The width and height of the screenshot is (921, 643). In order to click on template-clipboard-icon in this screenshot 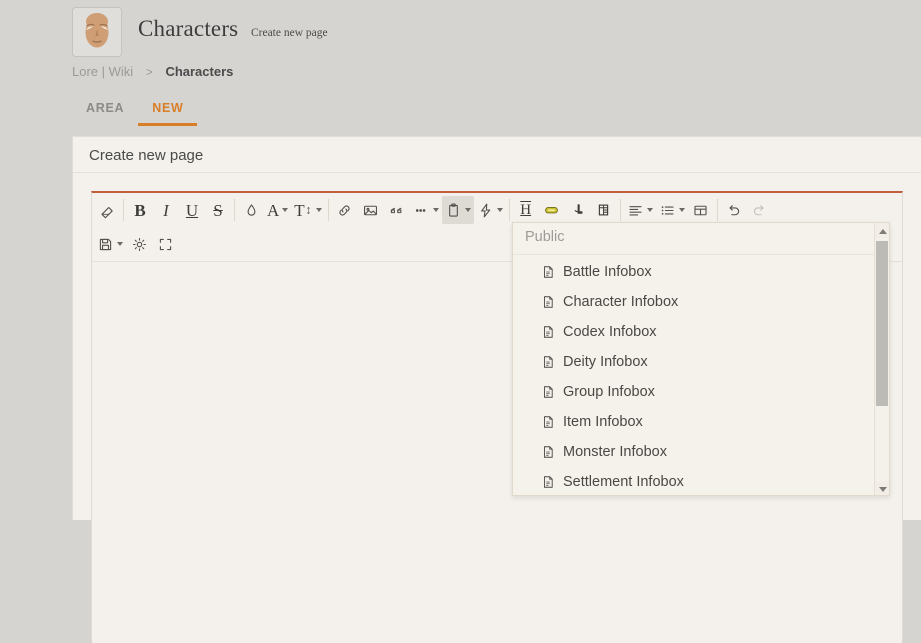, I will do `click(457, 210)`.